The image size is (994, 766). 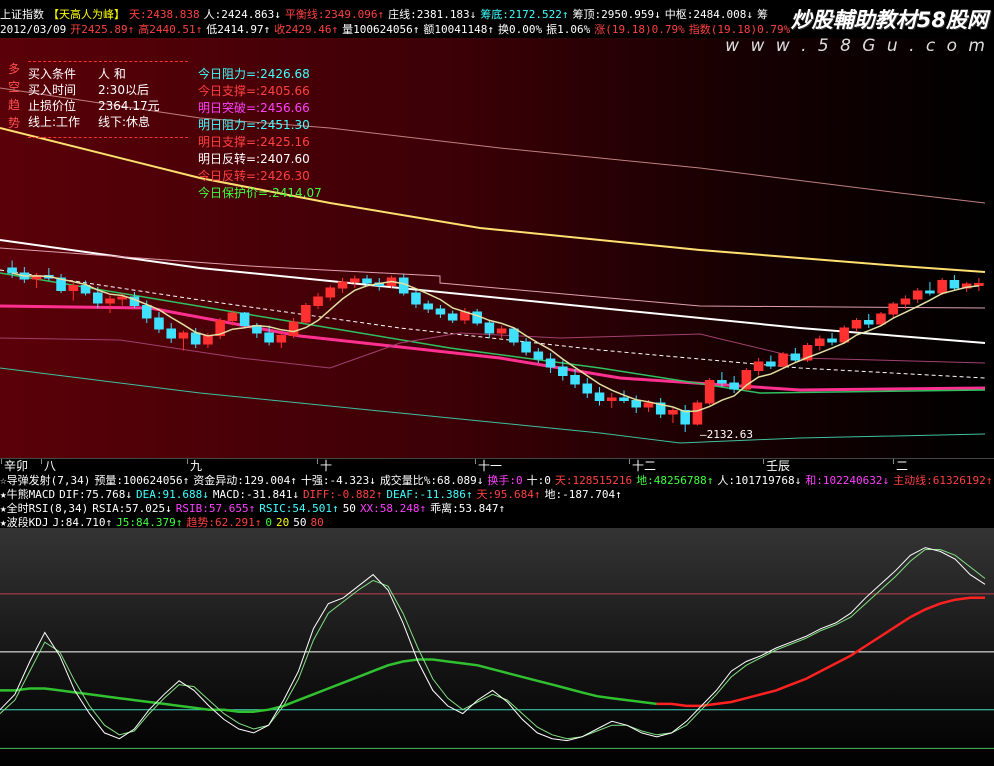 I want to click on rsi-field-3: RSIC:54.501↑, so click(x=299, y=508).